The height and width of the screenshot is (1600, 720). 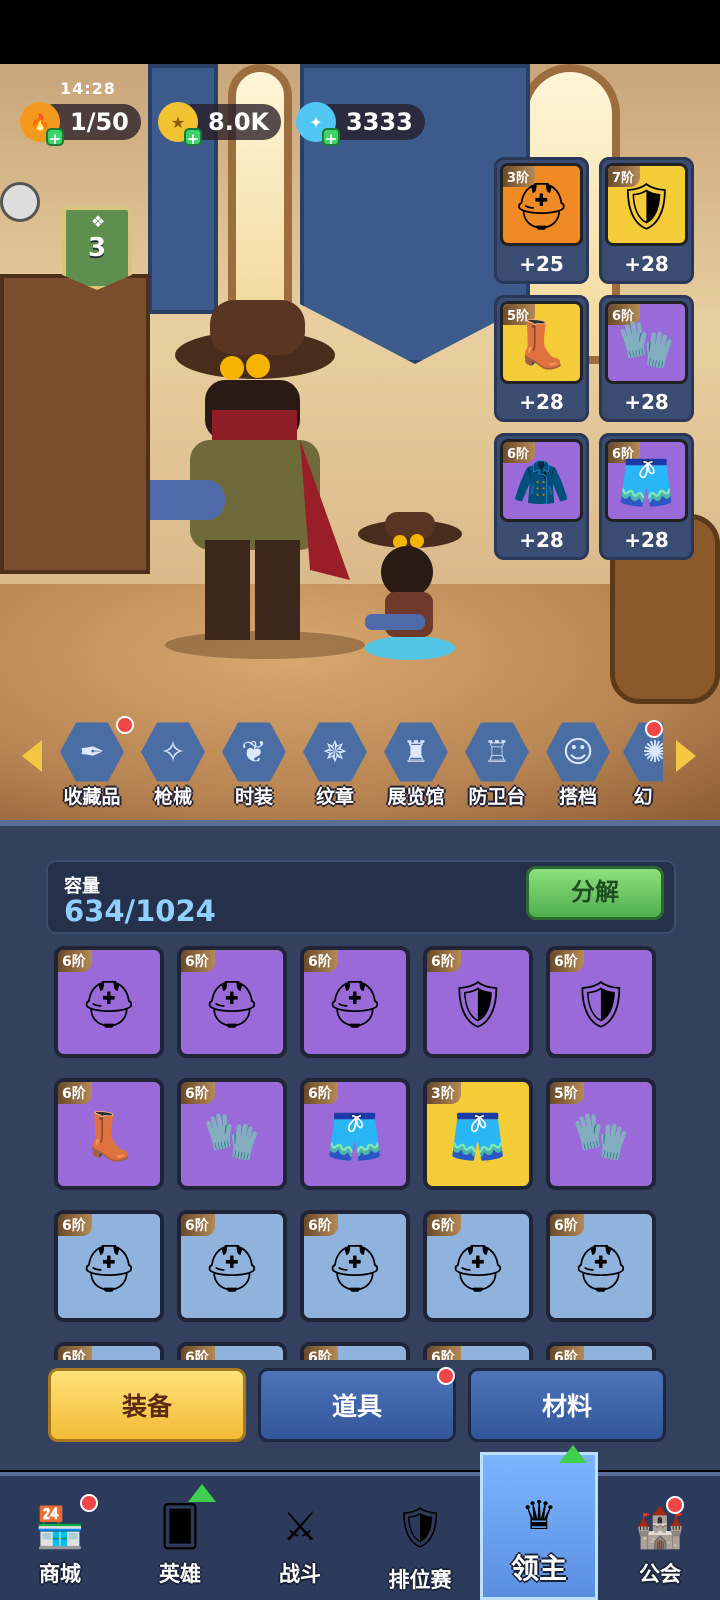 I want to click on equip-card: 5阶 👢, so click(x=541, y=342).